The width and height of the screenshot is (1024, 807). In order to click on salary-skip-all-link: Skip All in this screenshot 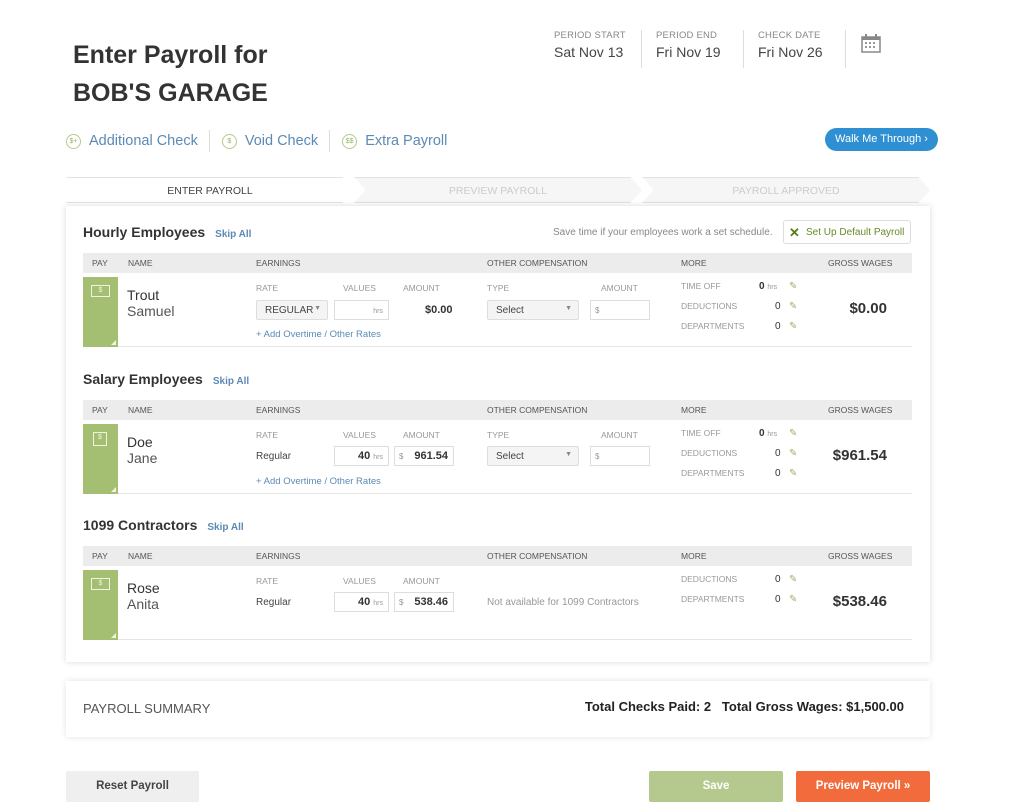, I will do `click(231, 381)`.